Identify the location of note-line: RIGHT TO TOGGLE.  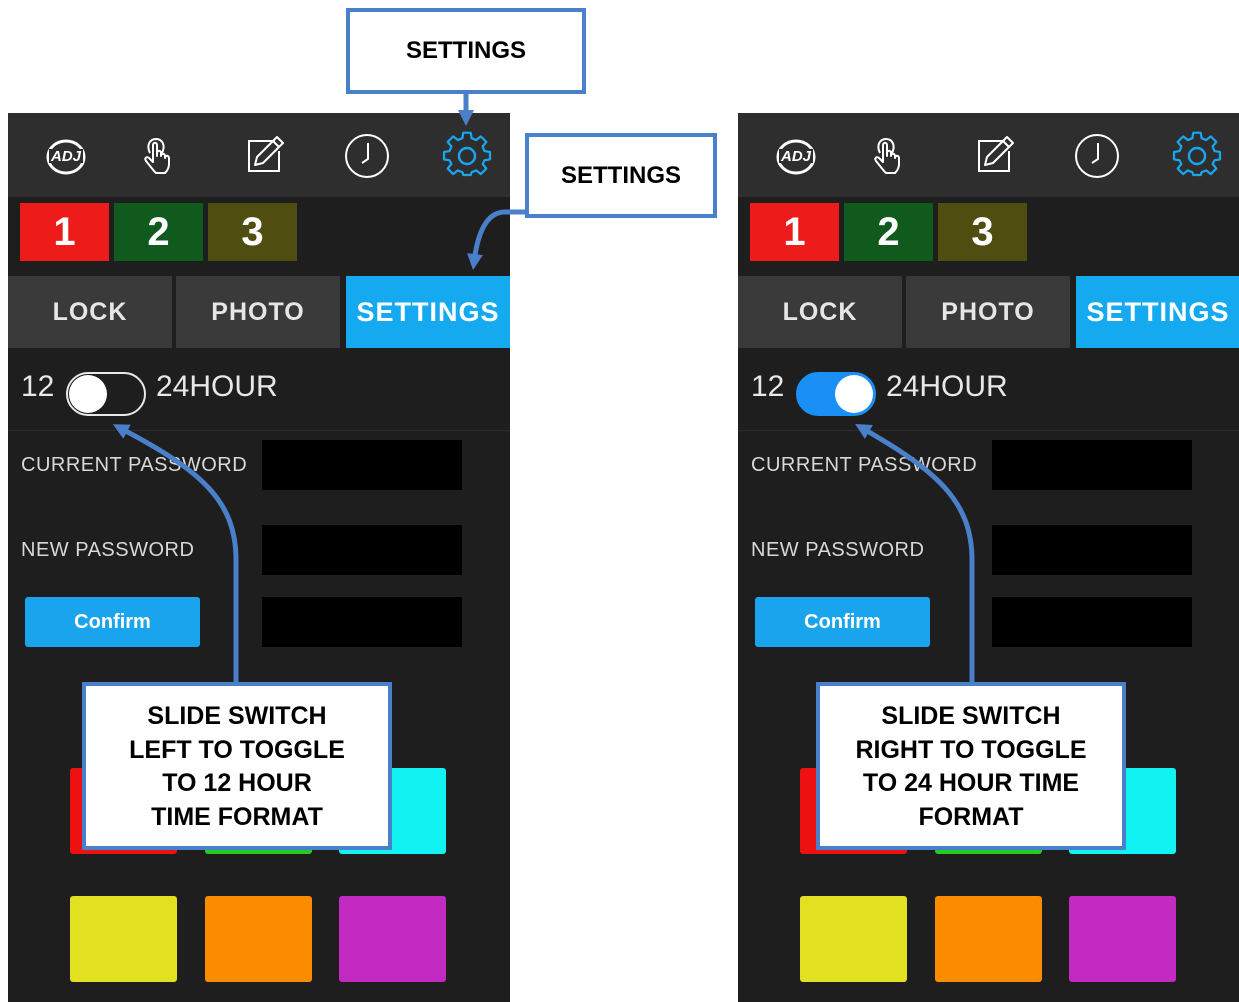
(971, 749).